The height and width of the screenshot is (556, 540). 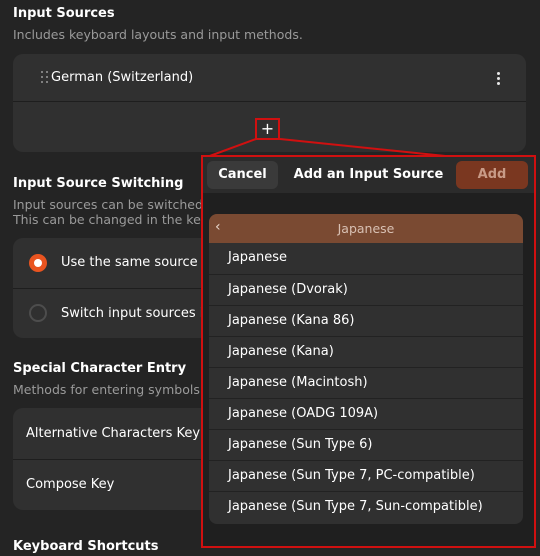 I want to click on dialog-header: Cancel Add an Input Source Add, so click(x=368, y=175).